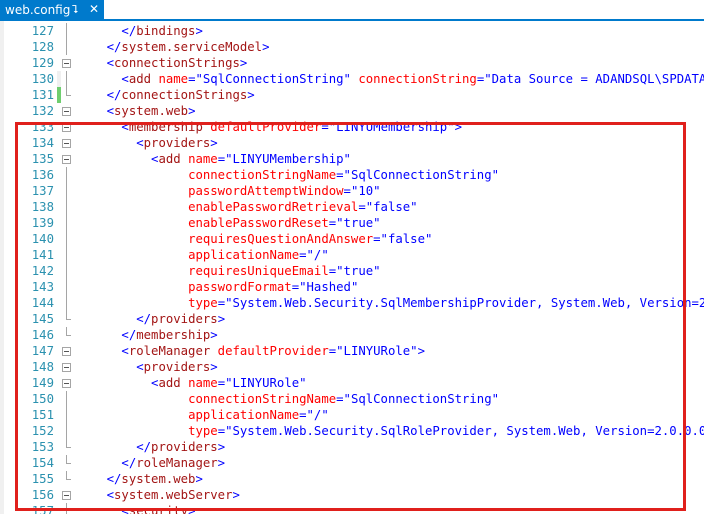  What do you see at coordinates (166, 31) in the screenshot?
I see `code-token: bindings` at bounding box center [166, 31].